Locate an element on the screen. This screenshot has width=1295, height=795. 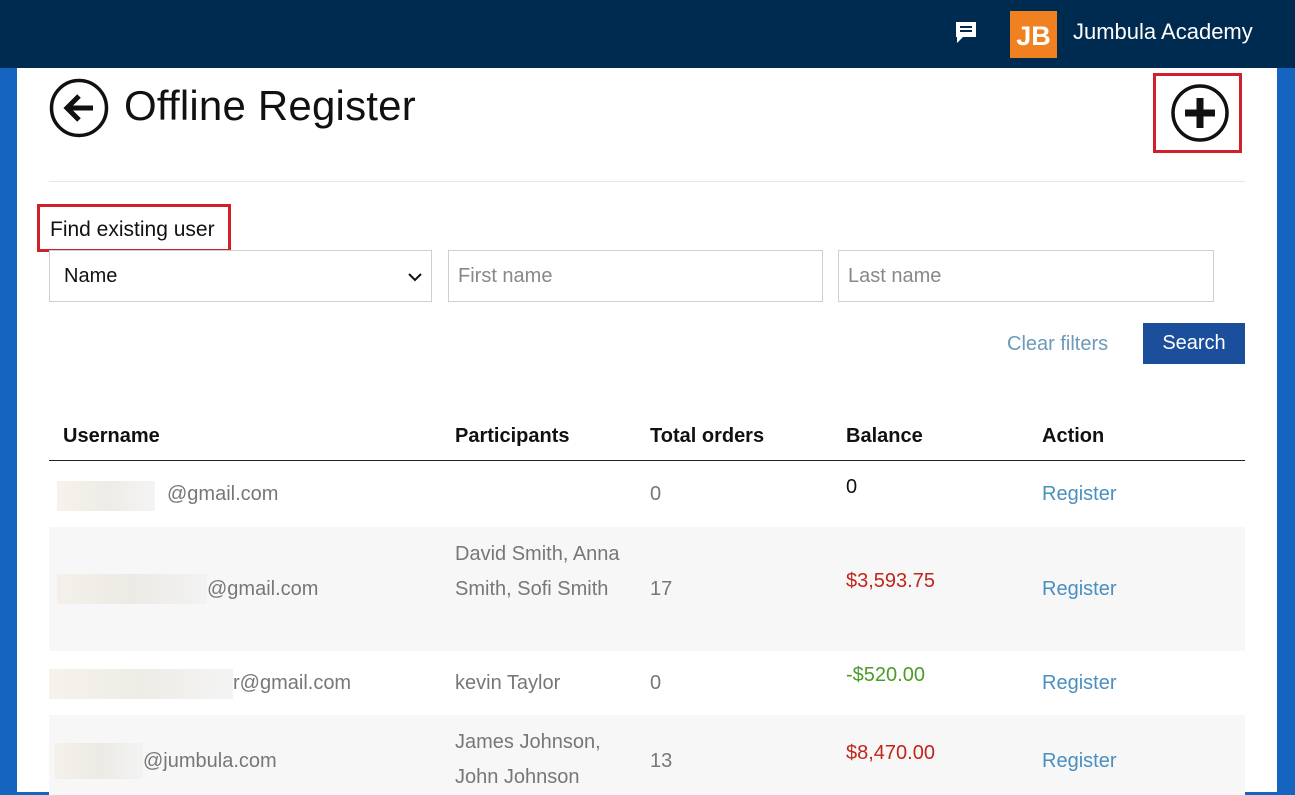
logo-text: JB is located at coordinates (1033, 36).